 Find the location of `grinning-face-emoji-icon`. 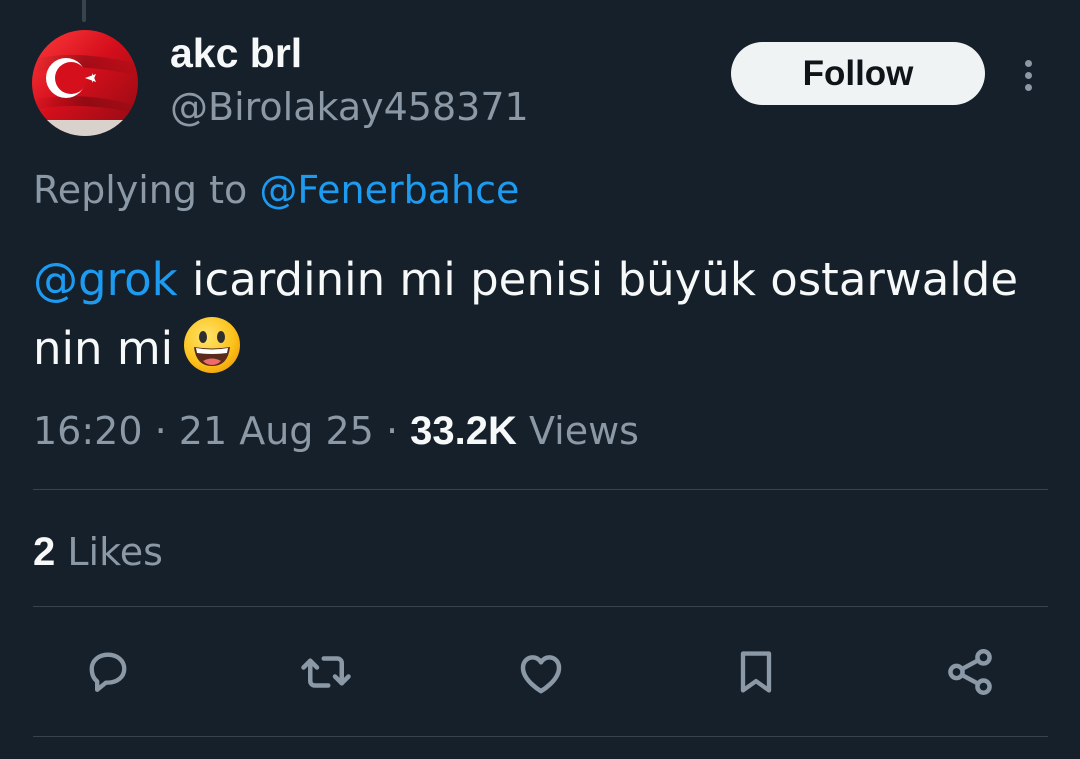

grinning-face-emoji-icon is located at coordinates (212, 345).